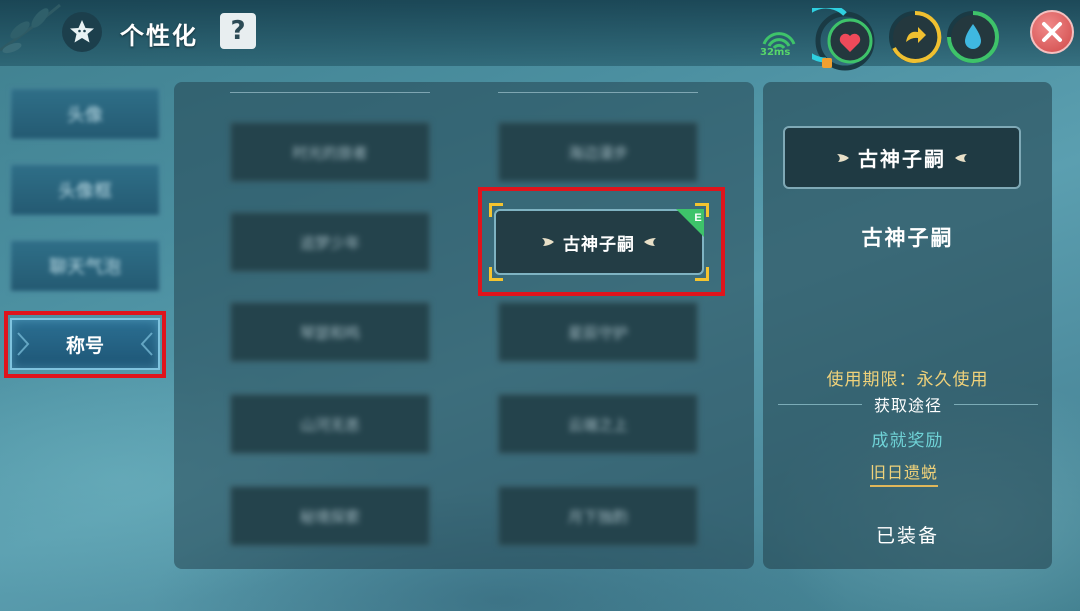 Image resolution: width=1080 pixels, height=611 pixels. What do you see at coordinates (690, 223) in the screenshot?
I see `equipped-badge-icon: E` at bounding box center [690, 223].